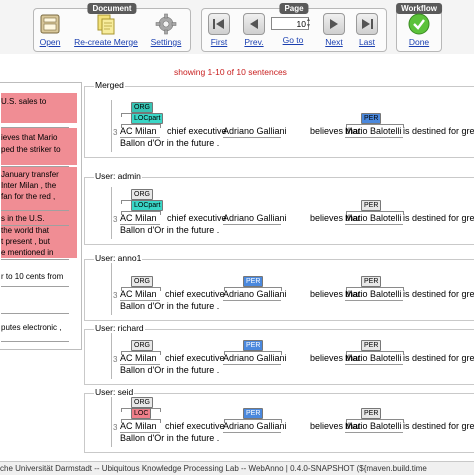 This screenshot has height=475, width=474. Describe the element at coordinates (39, 219) in the screenshot. I see `sentence-line: s in the U.S.` at that location.